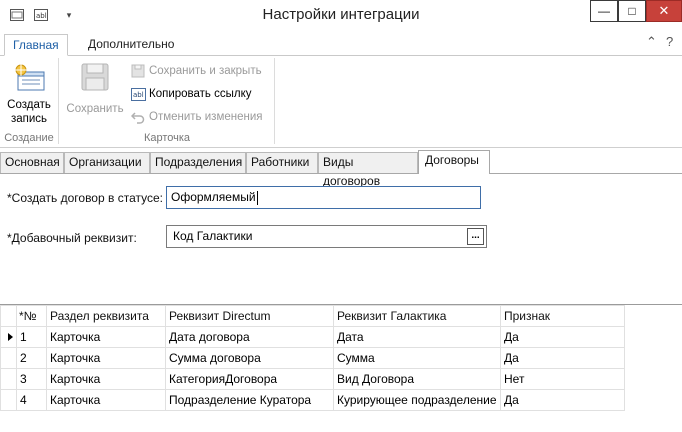 This screenshot has height=432, width=682. I want to click on cell-directum: Подразделение Куратора, so click(249, 400).